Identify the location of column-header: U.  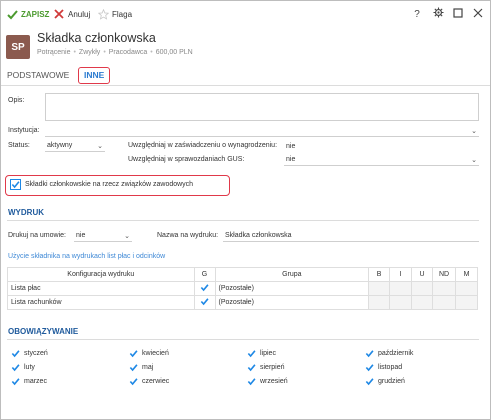
(422, 274).